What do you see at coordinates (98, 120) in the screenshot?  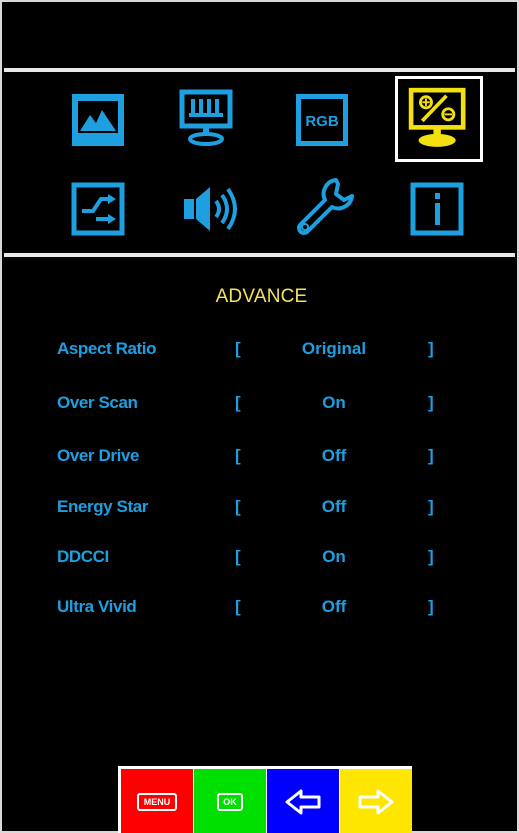 I see `picture-icon` at bounding box center [98, 120].